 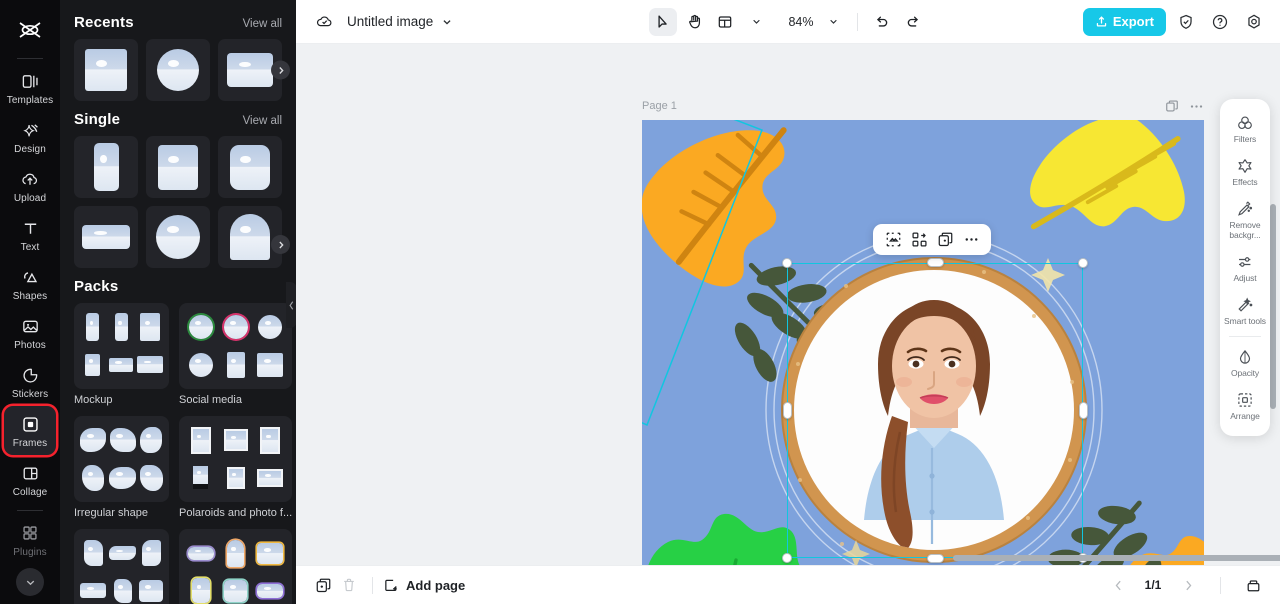 I want to click on redo-button, so click(x=913, y=22).